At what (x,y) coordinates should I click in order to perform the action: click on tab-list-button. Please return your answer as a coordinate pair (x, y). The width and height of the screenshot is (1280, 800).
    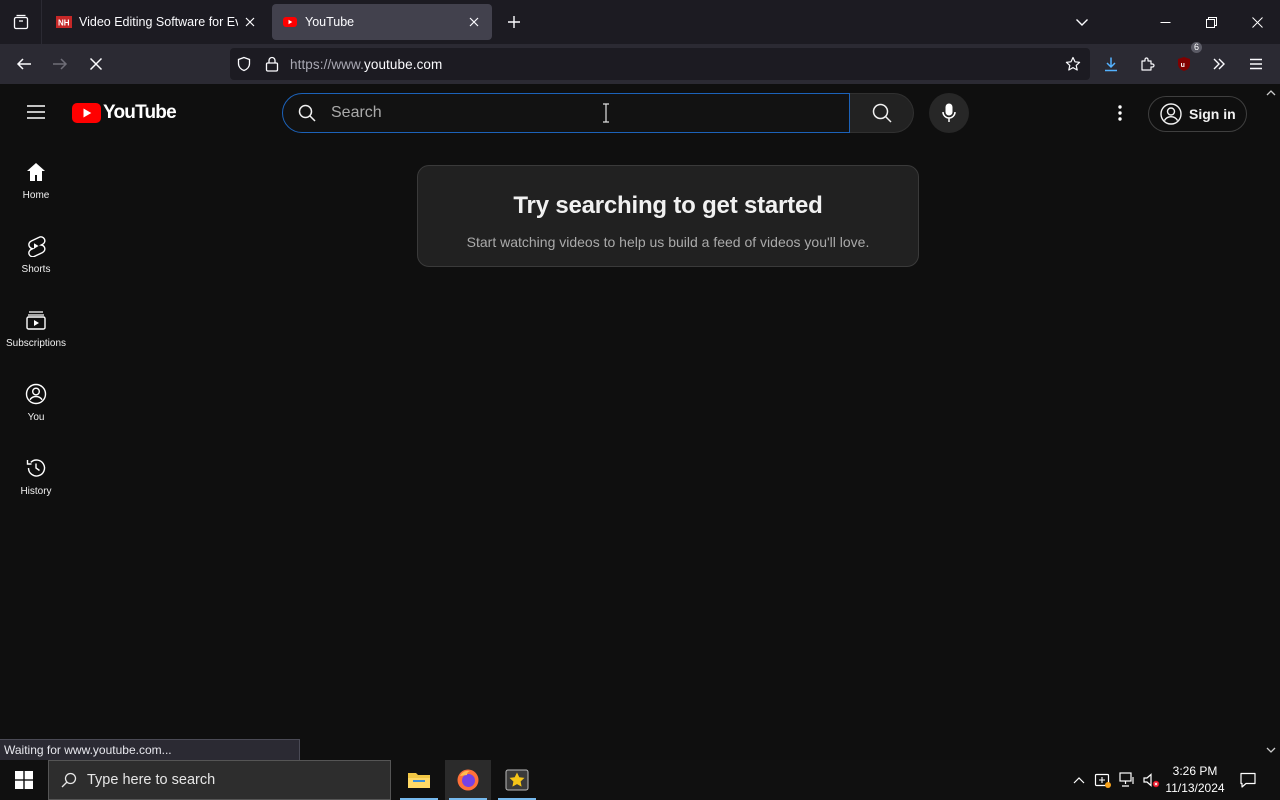
    Looking at the image, I should click on (21, 22).